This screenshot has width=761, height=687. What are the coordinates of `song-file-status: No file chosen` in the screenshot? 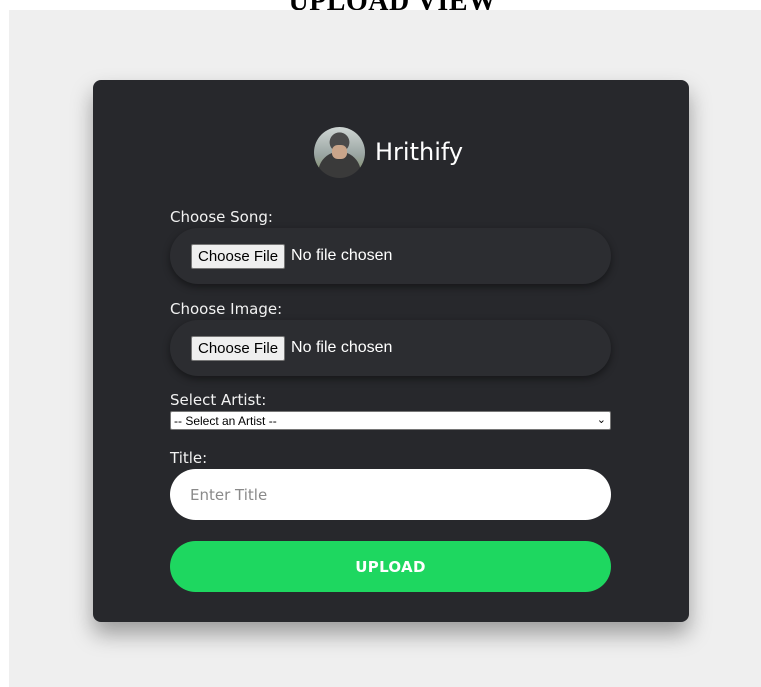 It's located at (342, 255).